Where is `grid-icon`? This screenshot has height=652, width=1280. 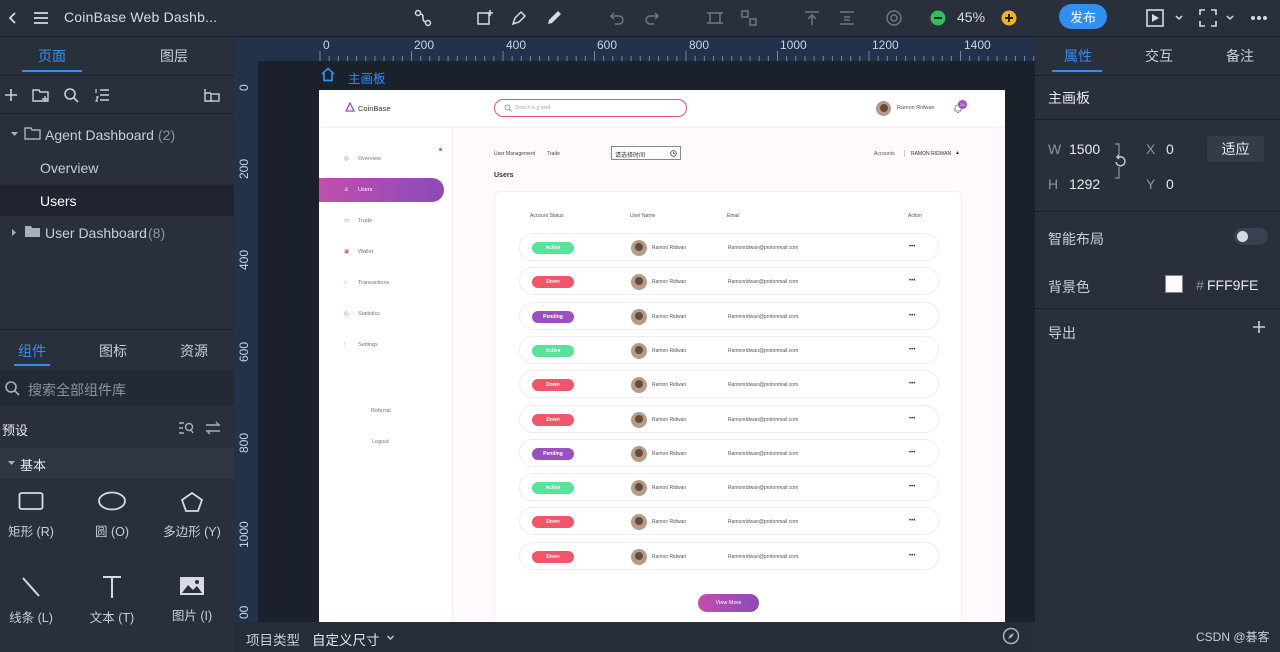
grid-icon is located at coordinates (749, 18).